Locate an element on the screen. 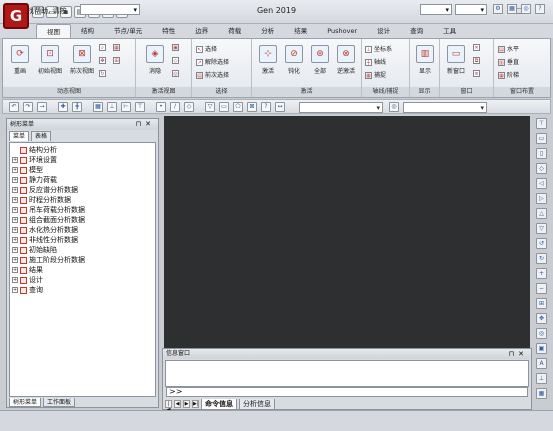  tree-item: + 初始缺陷 is located at coordinates (34, 250).